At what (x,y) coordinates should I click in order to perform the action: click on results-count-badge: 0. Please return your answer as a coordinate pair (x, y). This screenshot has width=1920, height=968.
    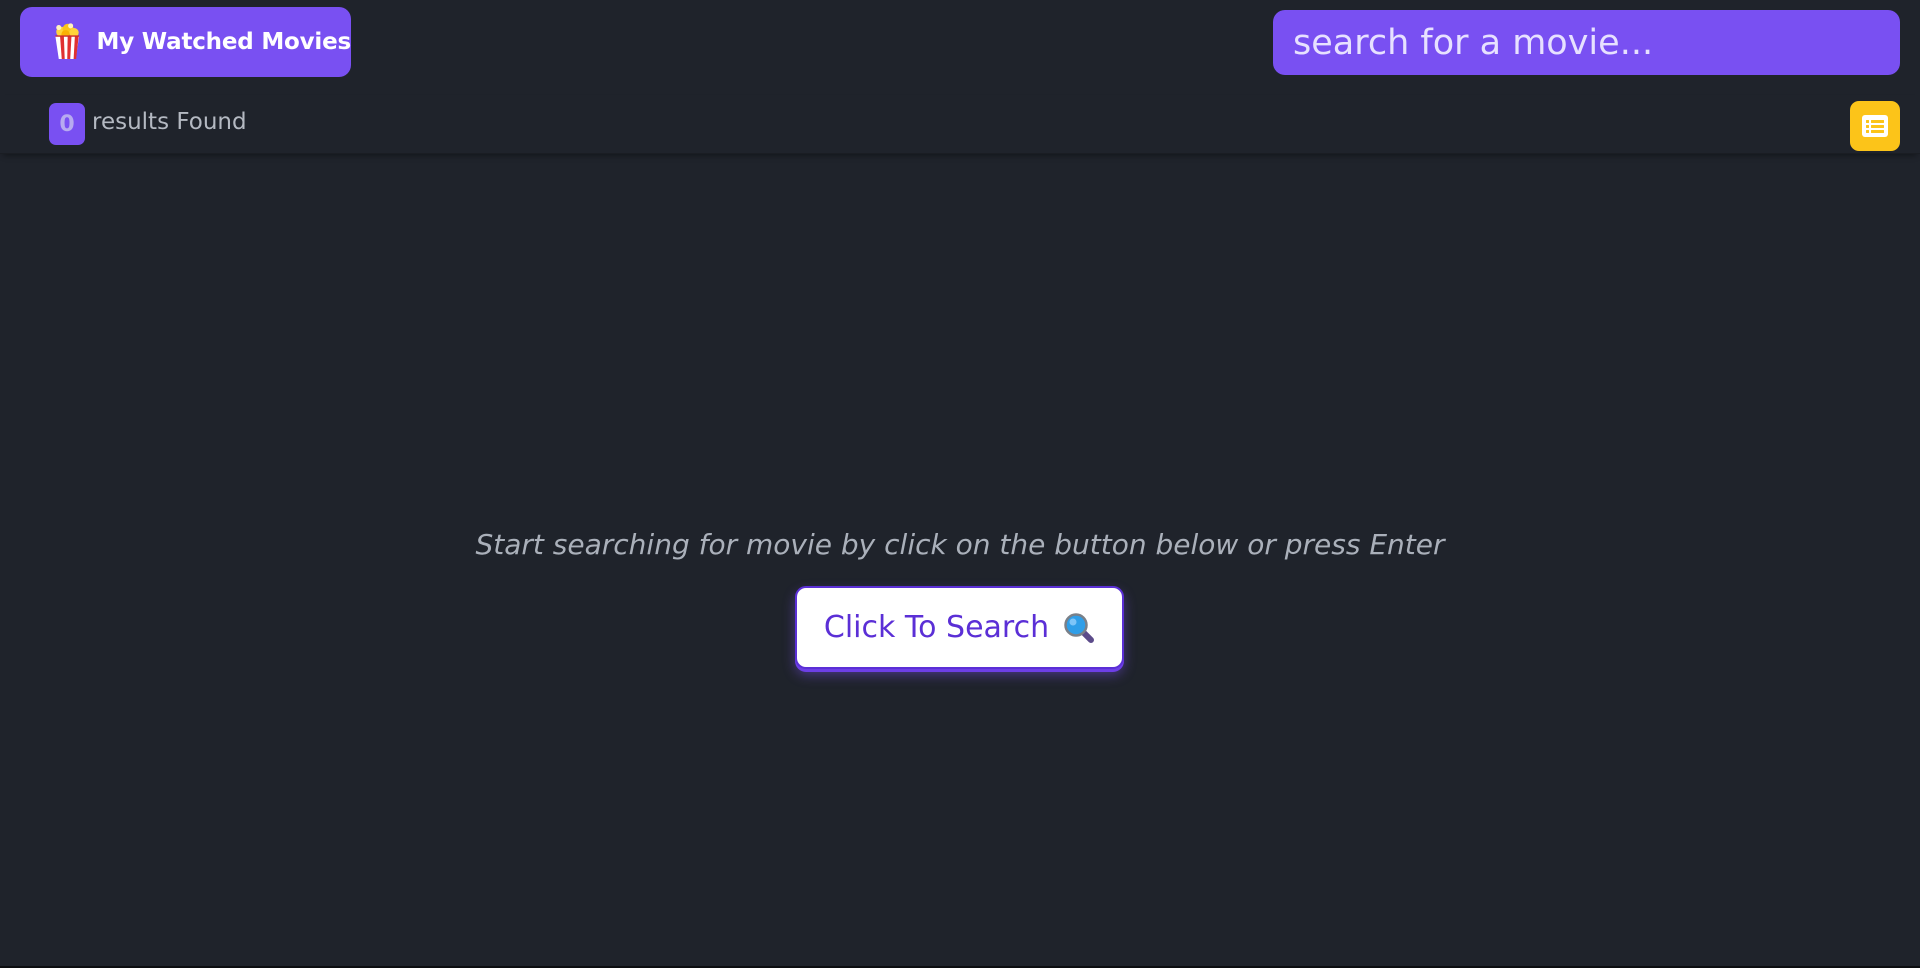
    Looking at the image, I should click on (67, 124).